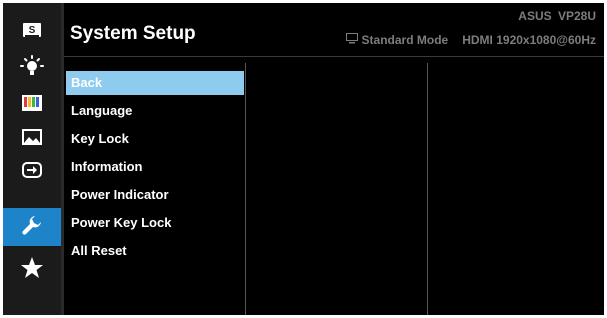 This screenshot has height=318, width=607. I want to click on system-setup-tab, so click(32, 227).